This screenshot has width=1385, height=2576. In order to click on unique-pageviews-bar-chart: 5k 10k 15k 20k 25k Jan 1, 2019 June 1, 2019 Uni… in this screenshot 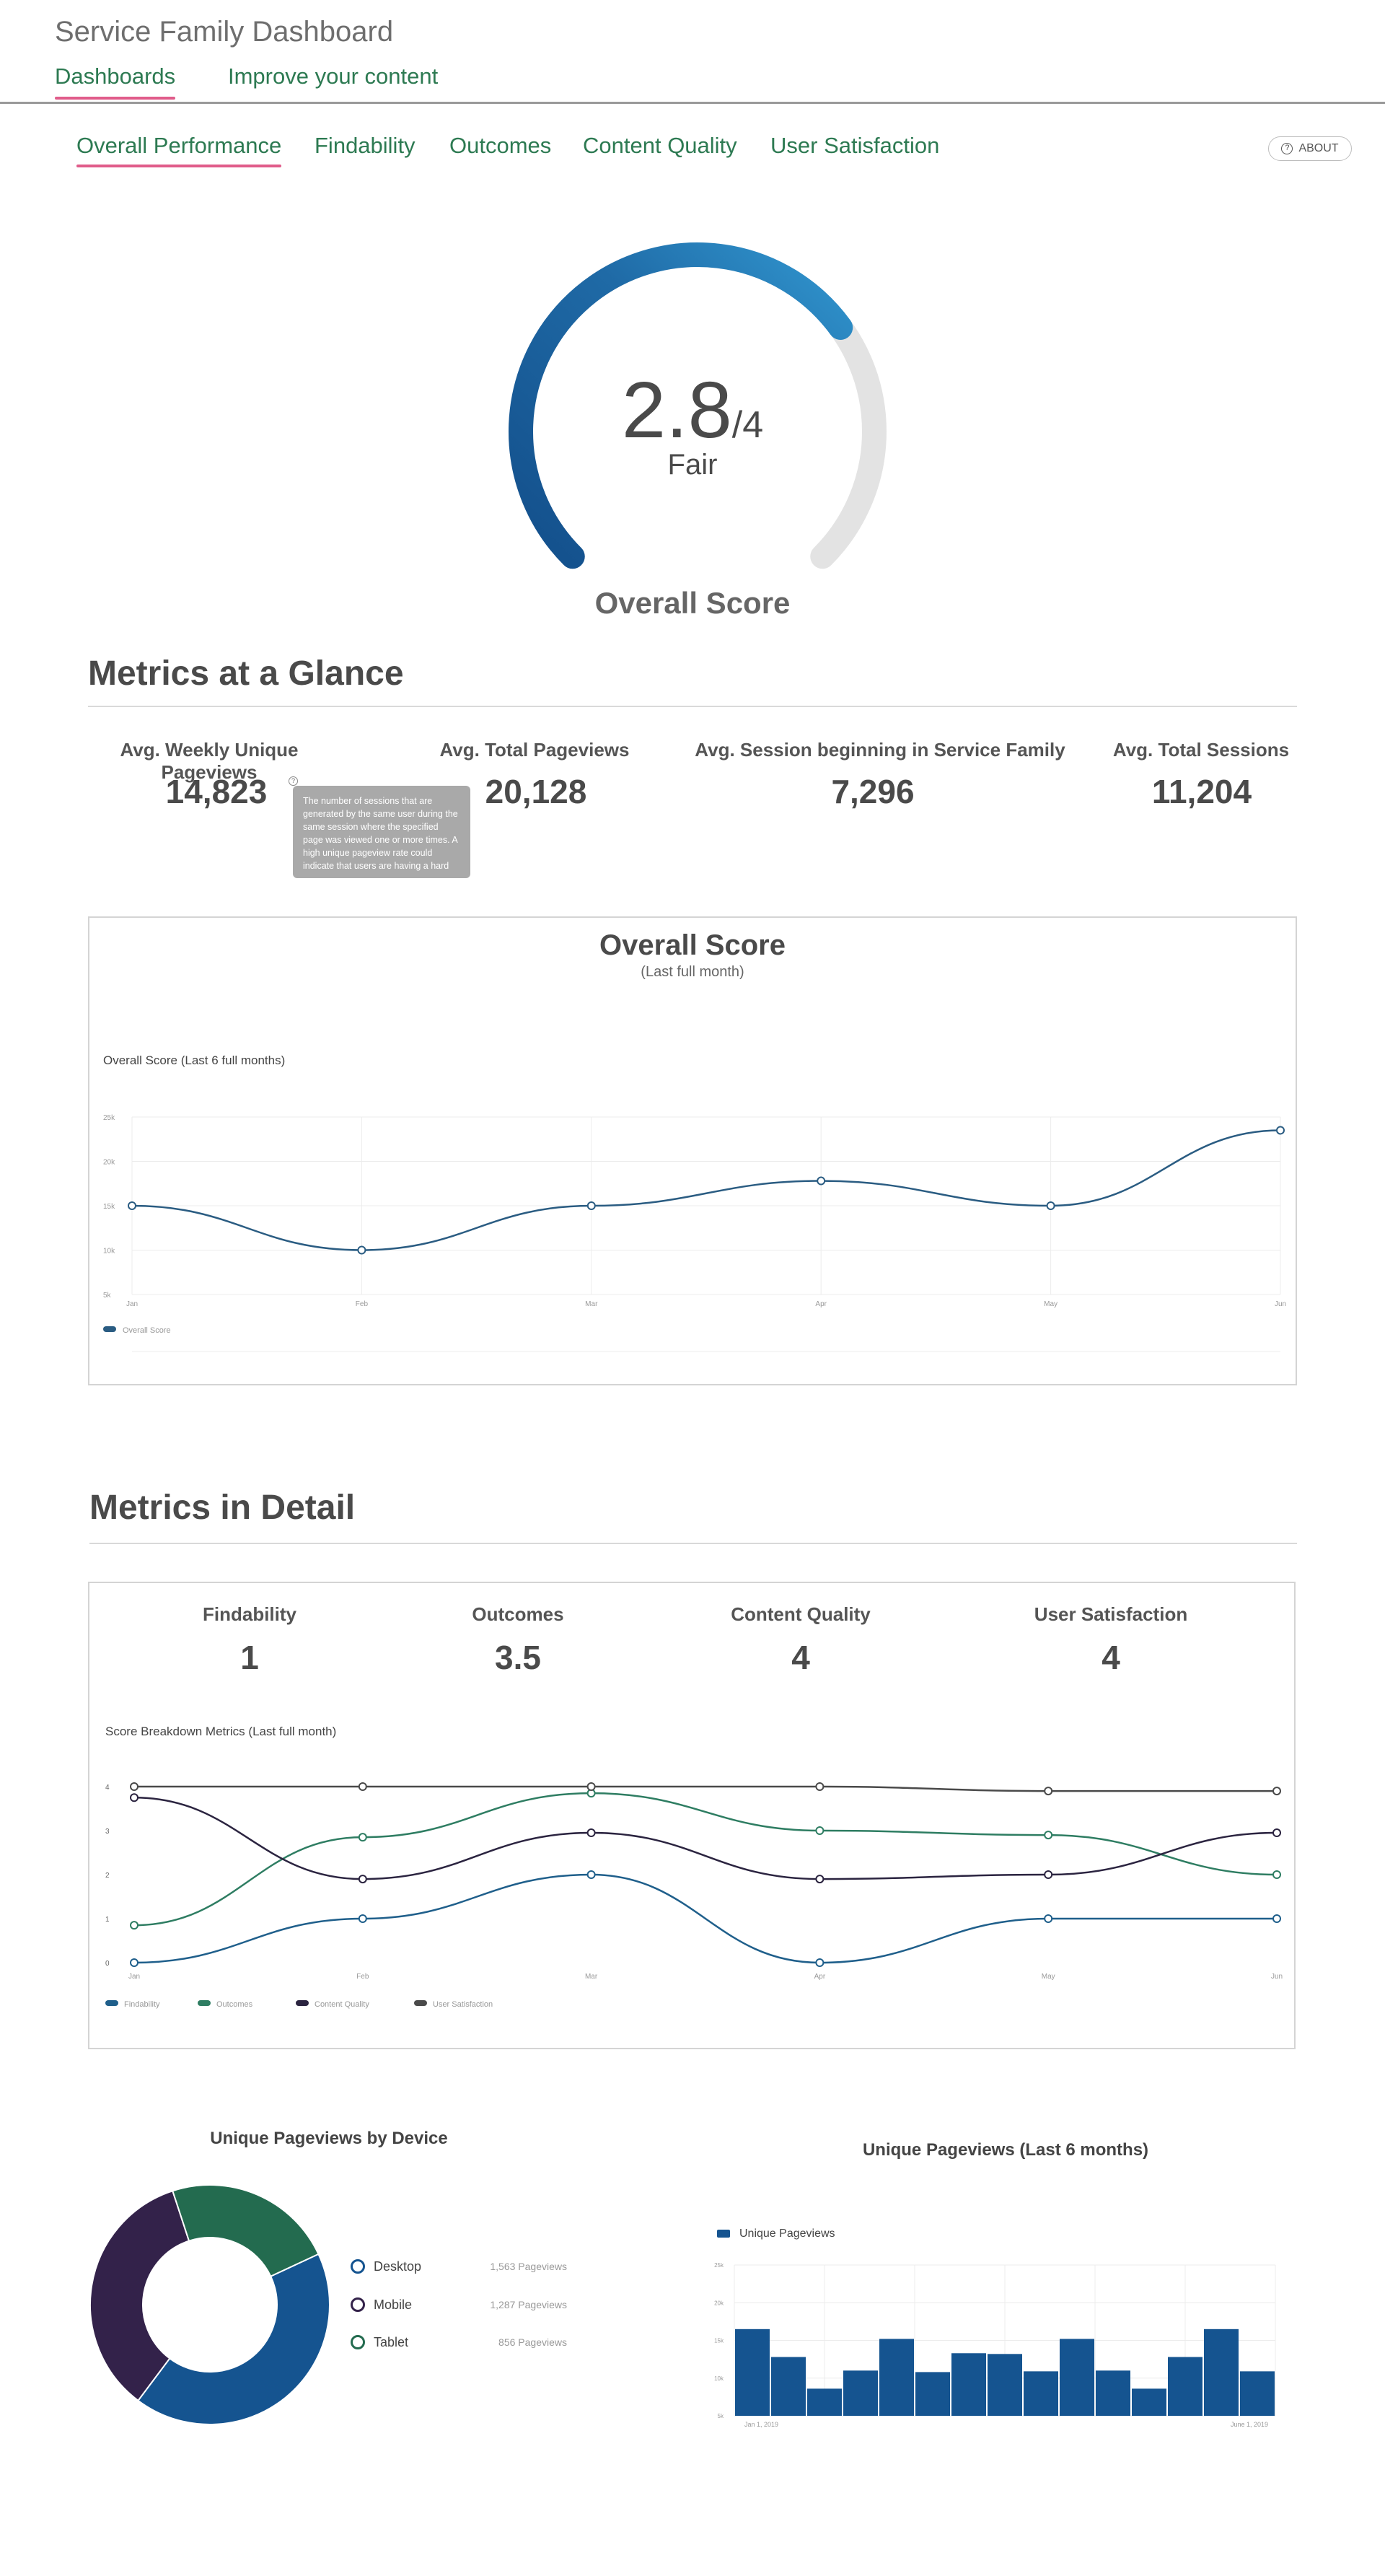, I will do `click(995, 2327)`.